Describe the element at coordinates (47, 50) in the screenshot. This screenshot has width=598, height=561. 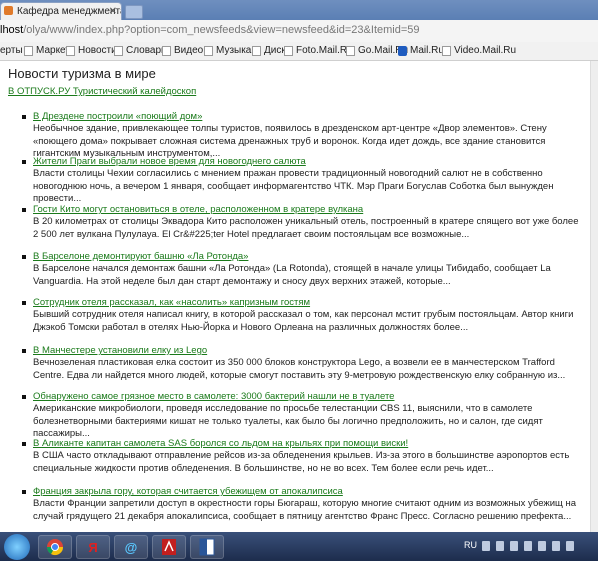
I see `bookmark-item: Маркет` at that location.